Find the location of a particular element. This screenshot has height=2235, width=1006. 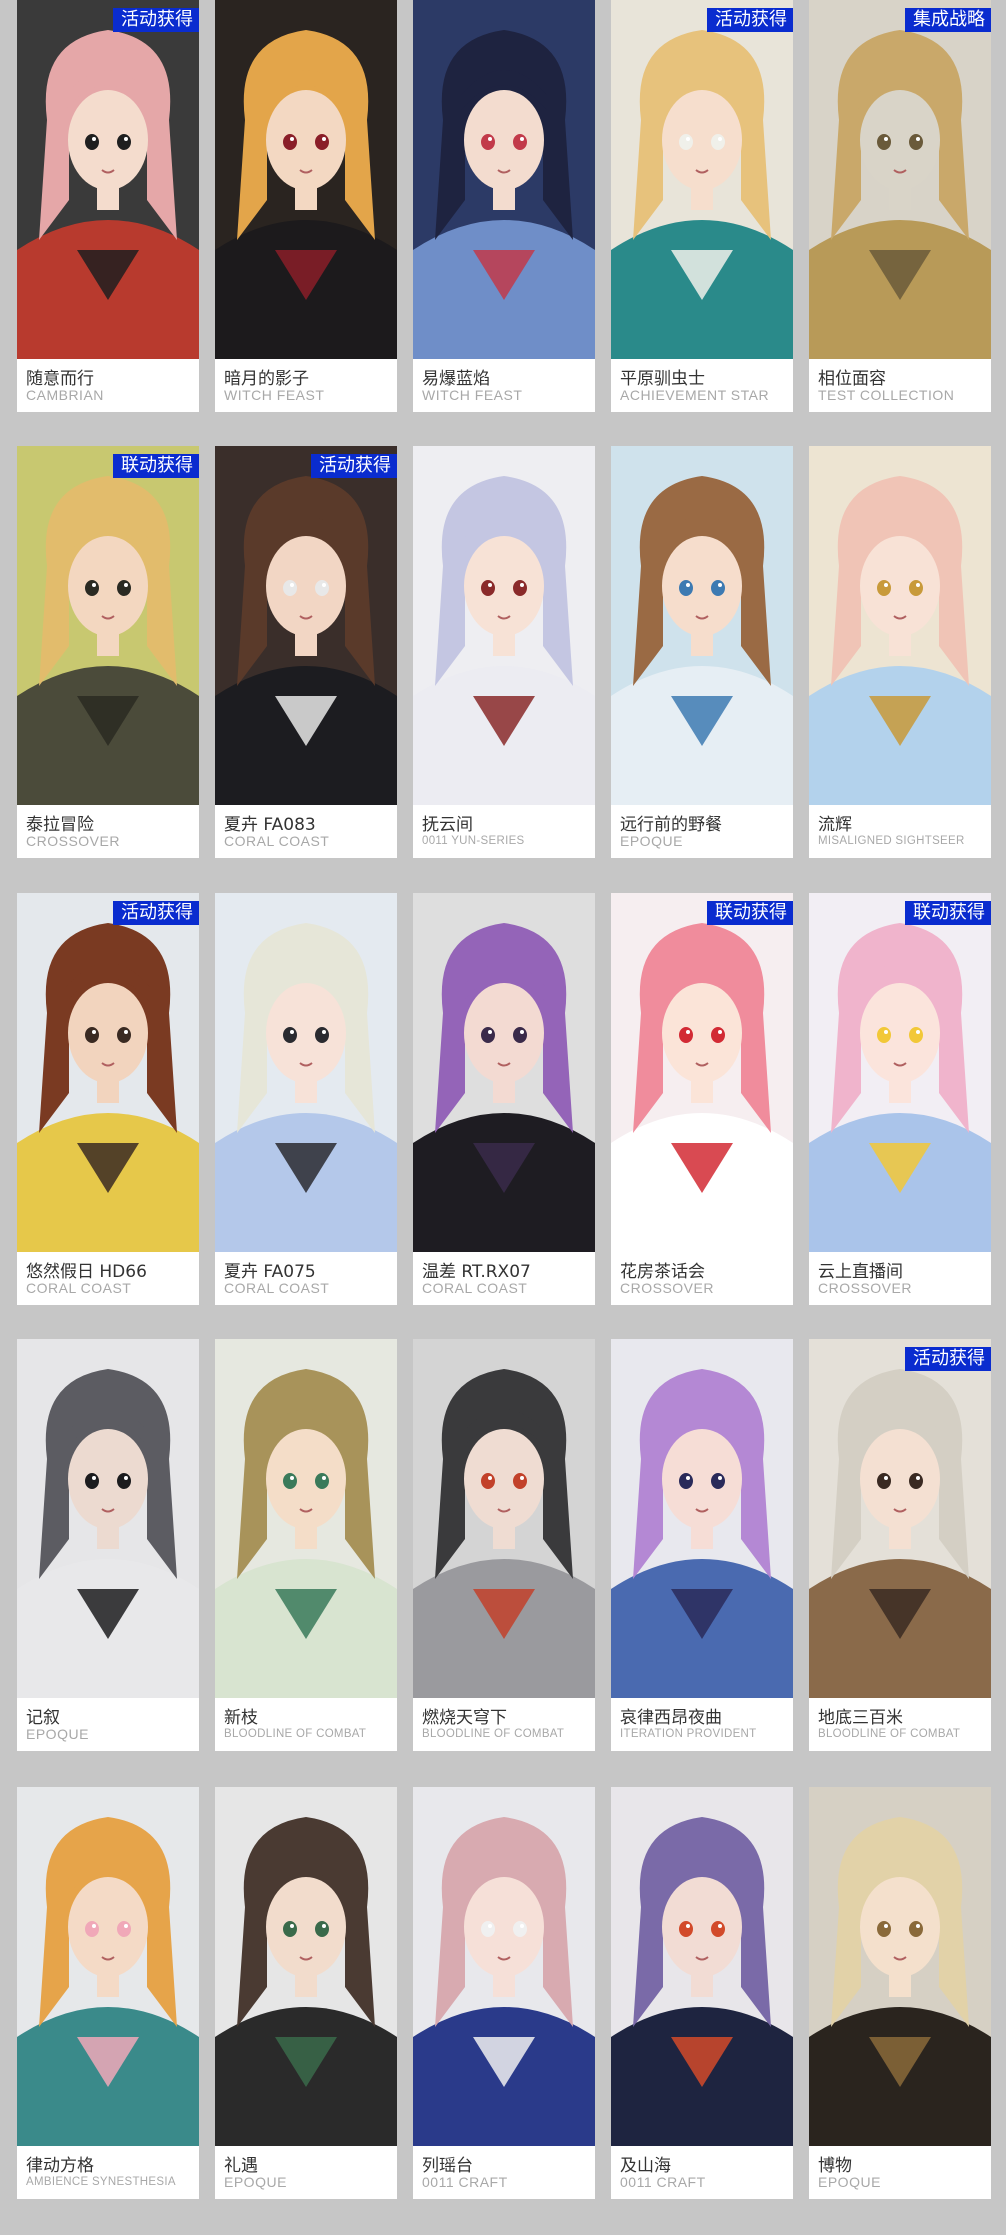

skin-series: 0011 YUN-SERIES is located at coordinates (473, 841).